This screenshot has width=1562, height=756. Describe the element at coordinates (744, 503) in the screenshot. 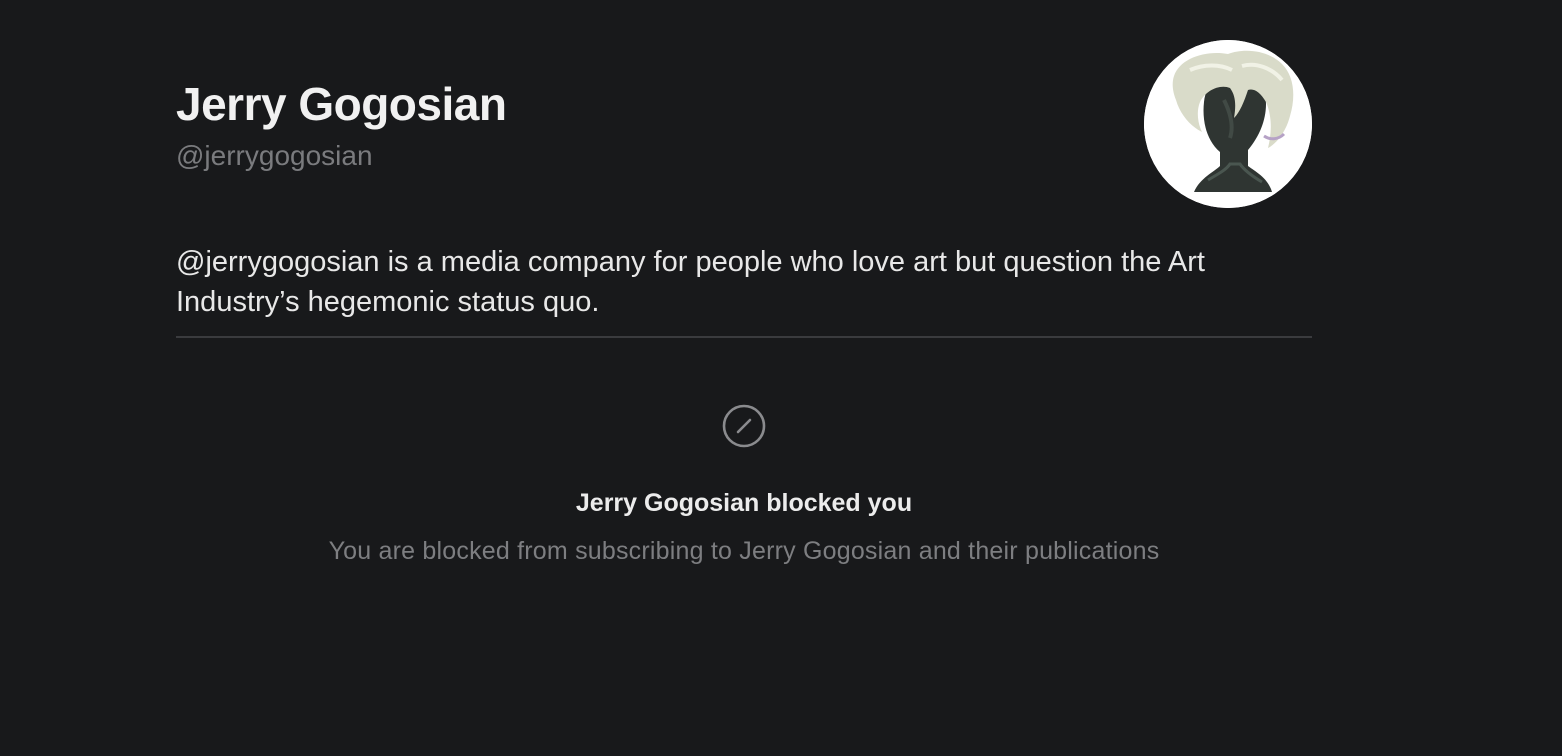

I see `blocked-title: Jerry Gogosian blocked you` at that location.